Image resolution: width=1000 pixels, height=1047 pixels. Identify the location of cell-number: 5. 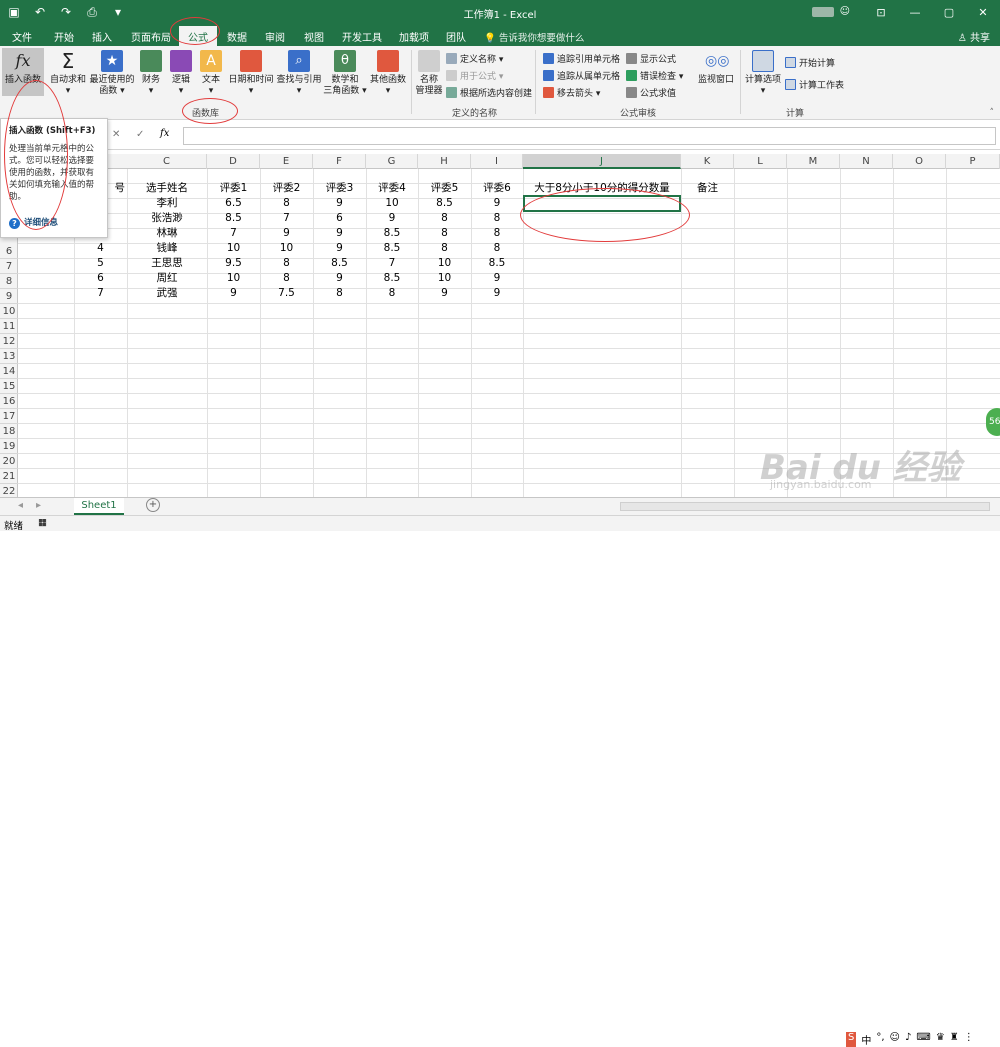
(100, 263).